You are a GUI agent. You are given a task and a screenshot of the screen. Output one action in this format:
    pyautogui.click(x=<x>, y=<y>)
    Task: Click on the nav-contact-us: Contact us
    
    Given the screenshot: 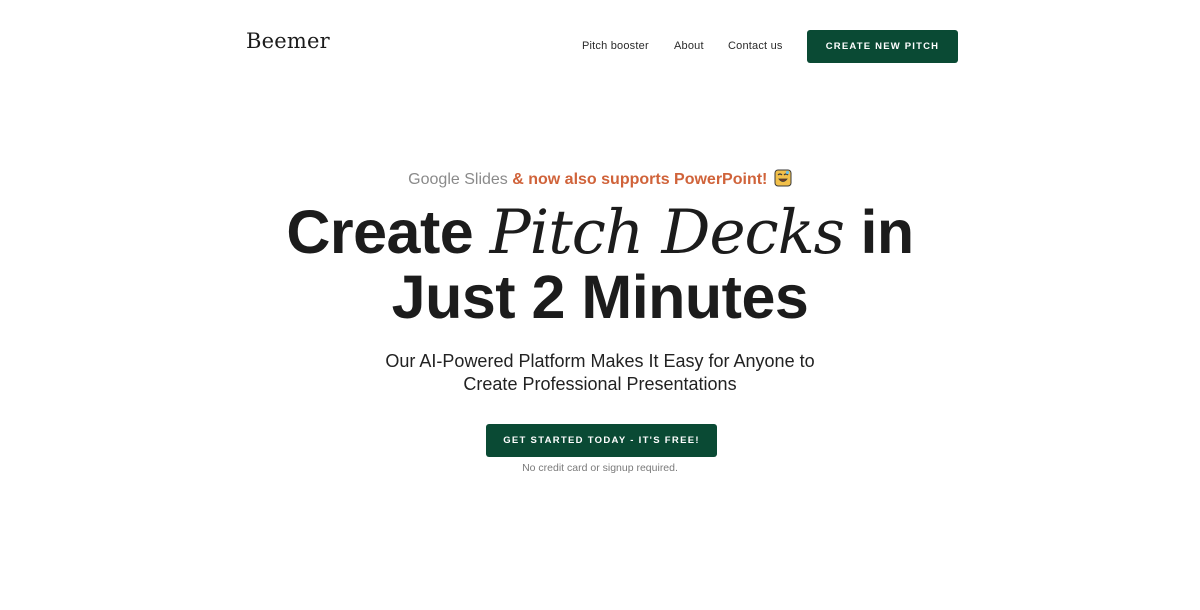 What is the action you would take?
    pyautogui.click(x=755, y=46)
    